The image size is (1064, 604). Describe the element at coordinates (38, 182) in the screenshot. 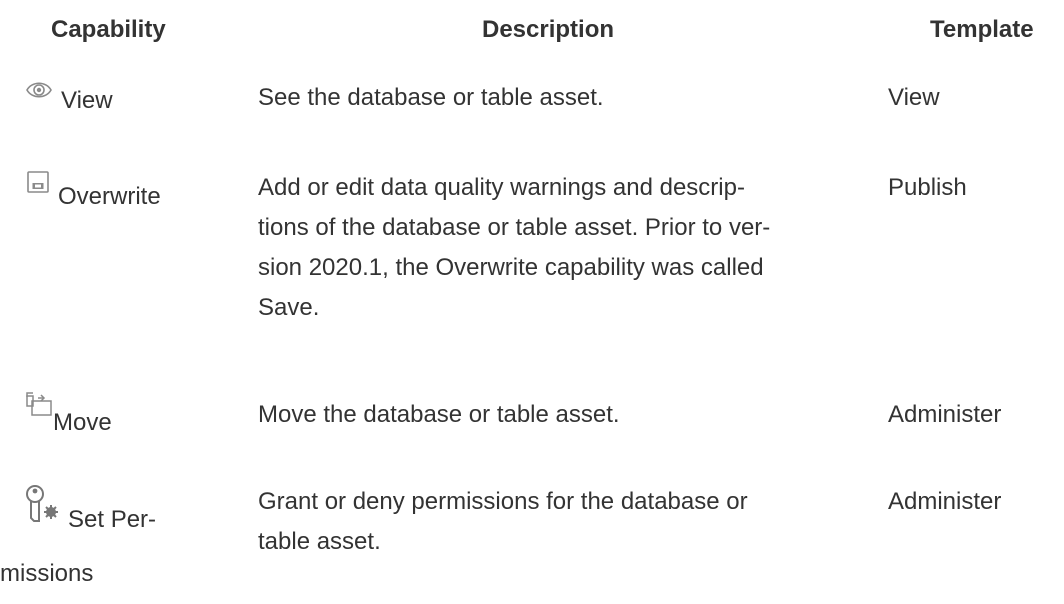

I see `save-icon` at that location.